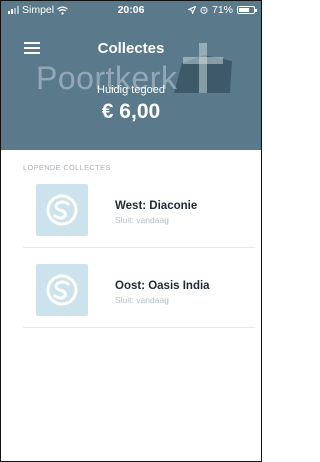 This screenshot has width=320, height=462. Describe the element at coordinates (204, 10) in the screenshot. I see `alarm-icon` at that location.